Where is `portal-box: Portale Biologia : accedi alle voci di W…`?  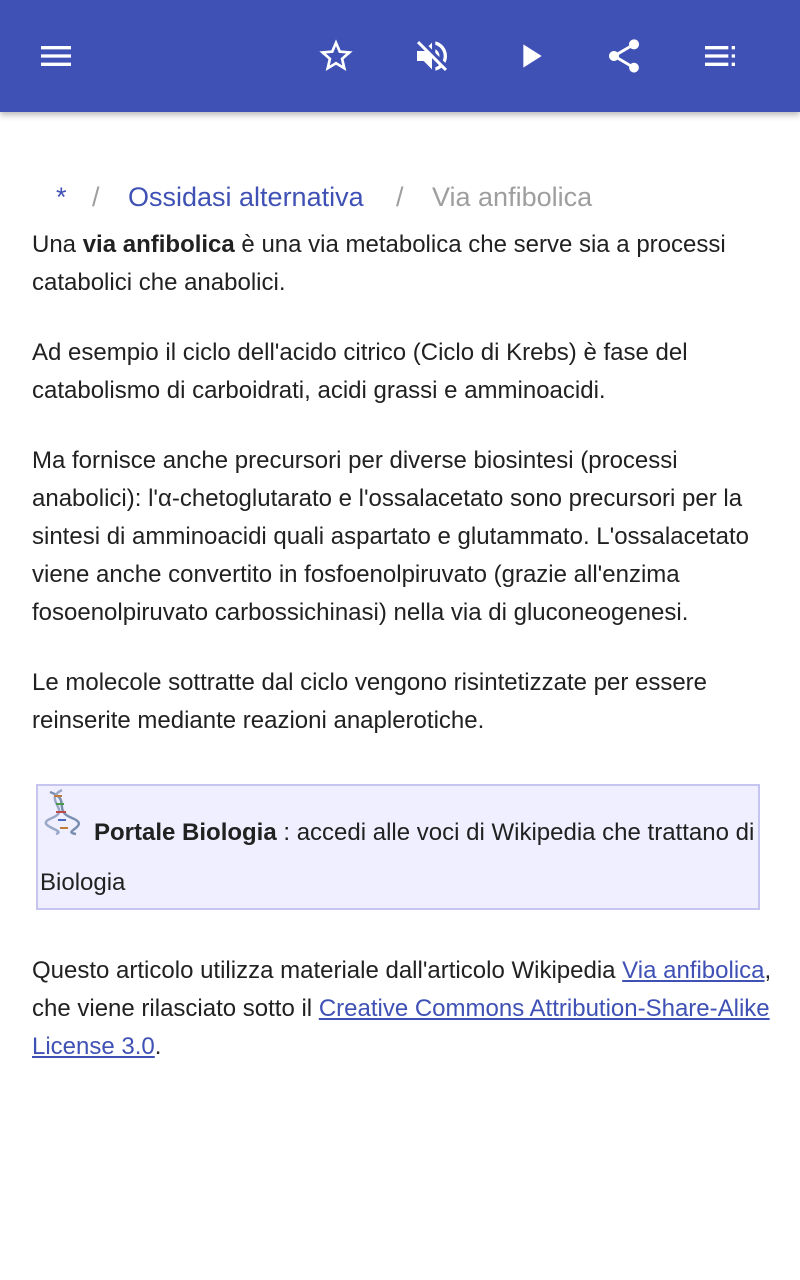
portal-box: Portale Biologia : accedi alle voci di W… is located at coordinates (398, 847).